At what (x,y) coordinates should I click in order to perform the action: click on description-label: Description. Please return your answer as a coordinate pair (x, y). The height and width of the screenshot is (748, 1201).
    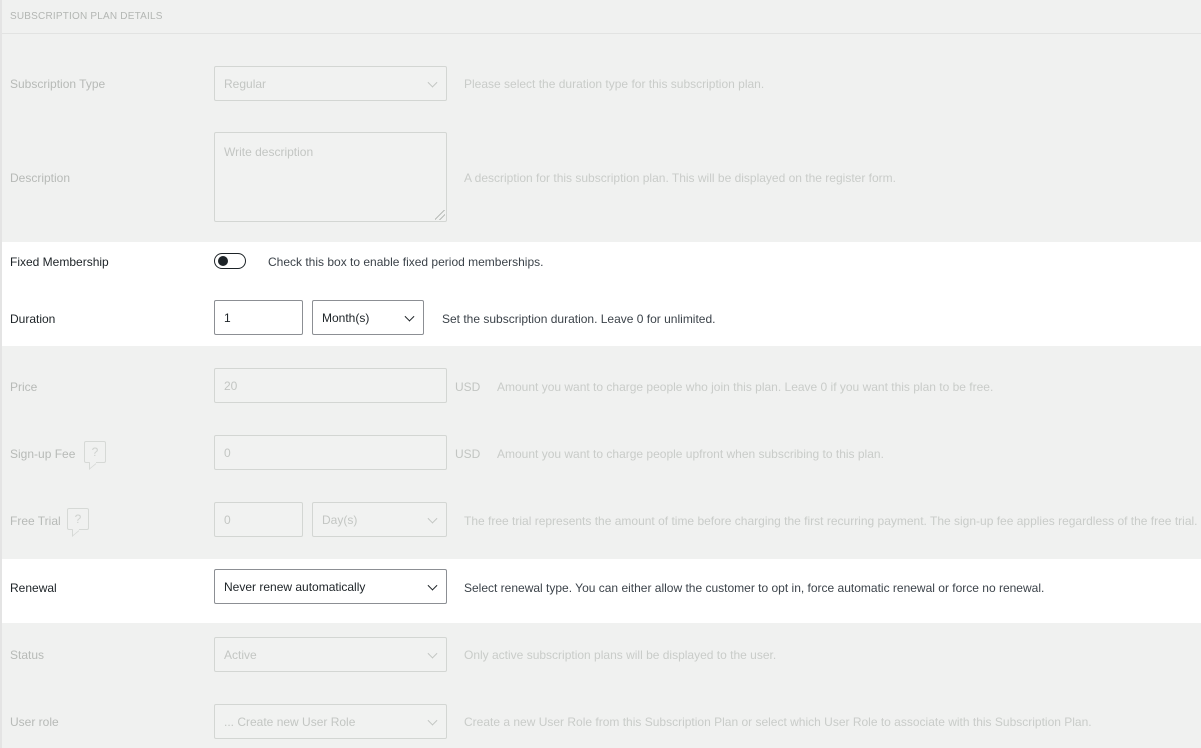
    Looking at the image, I should click on (40, 178).